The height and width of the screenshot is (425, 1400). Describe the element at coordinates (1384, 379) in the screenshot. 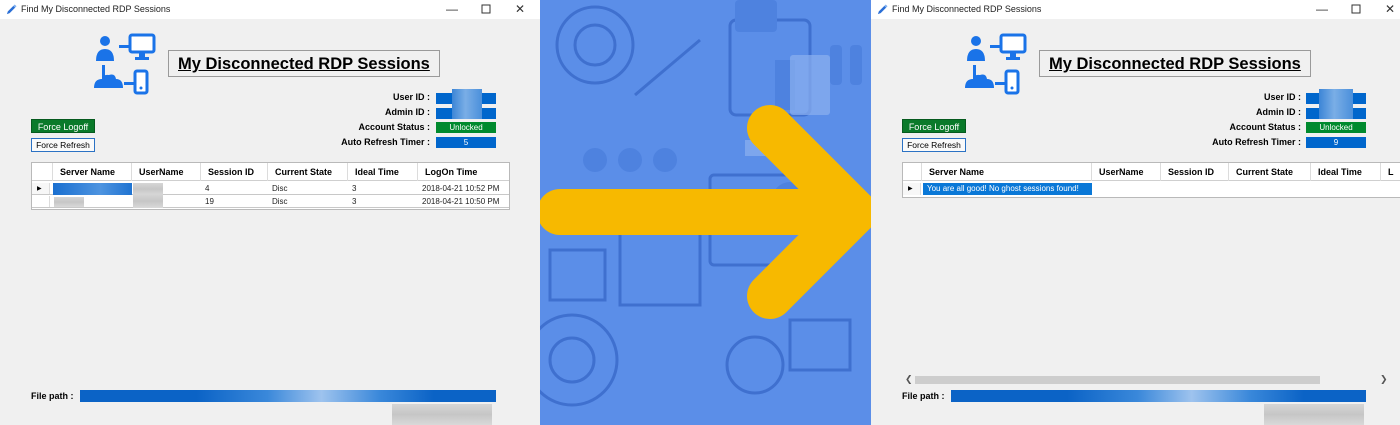

I see `scroll-right-icon: ❯` at that location.